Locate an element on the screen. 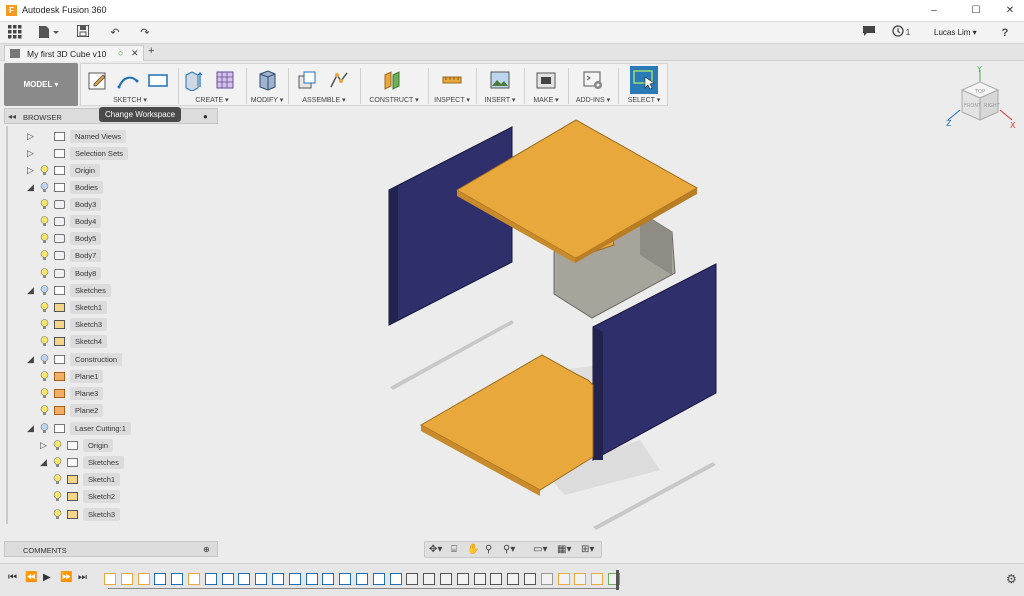  create-group: CREATE ▾ is located at coordinates (212, 85).